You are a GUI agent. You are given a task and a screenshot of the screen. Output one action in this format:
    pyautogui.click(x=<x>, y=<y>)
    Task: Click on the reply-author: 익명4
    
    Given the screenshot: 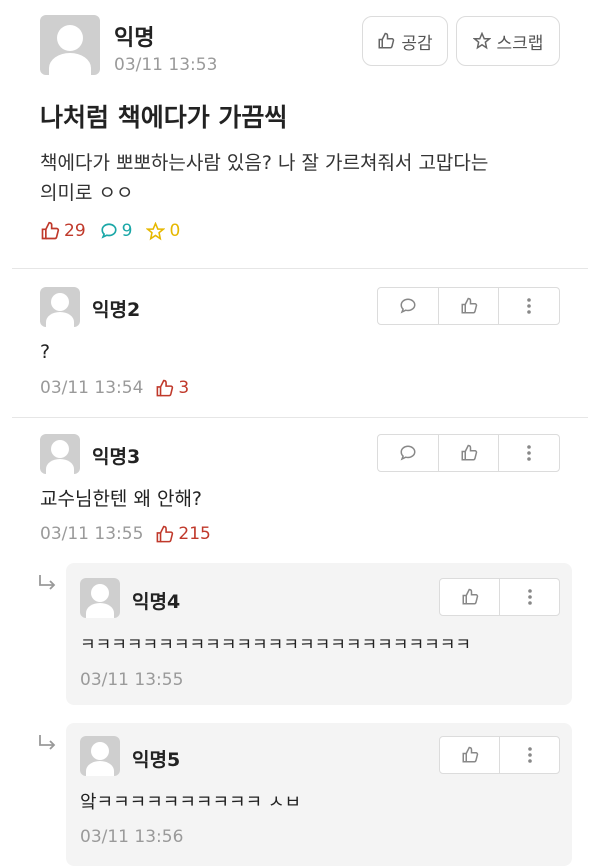 What is the action you would take?
    pyautogui.click(x=156, y=602)
    